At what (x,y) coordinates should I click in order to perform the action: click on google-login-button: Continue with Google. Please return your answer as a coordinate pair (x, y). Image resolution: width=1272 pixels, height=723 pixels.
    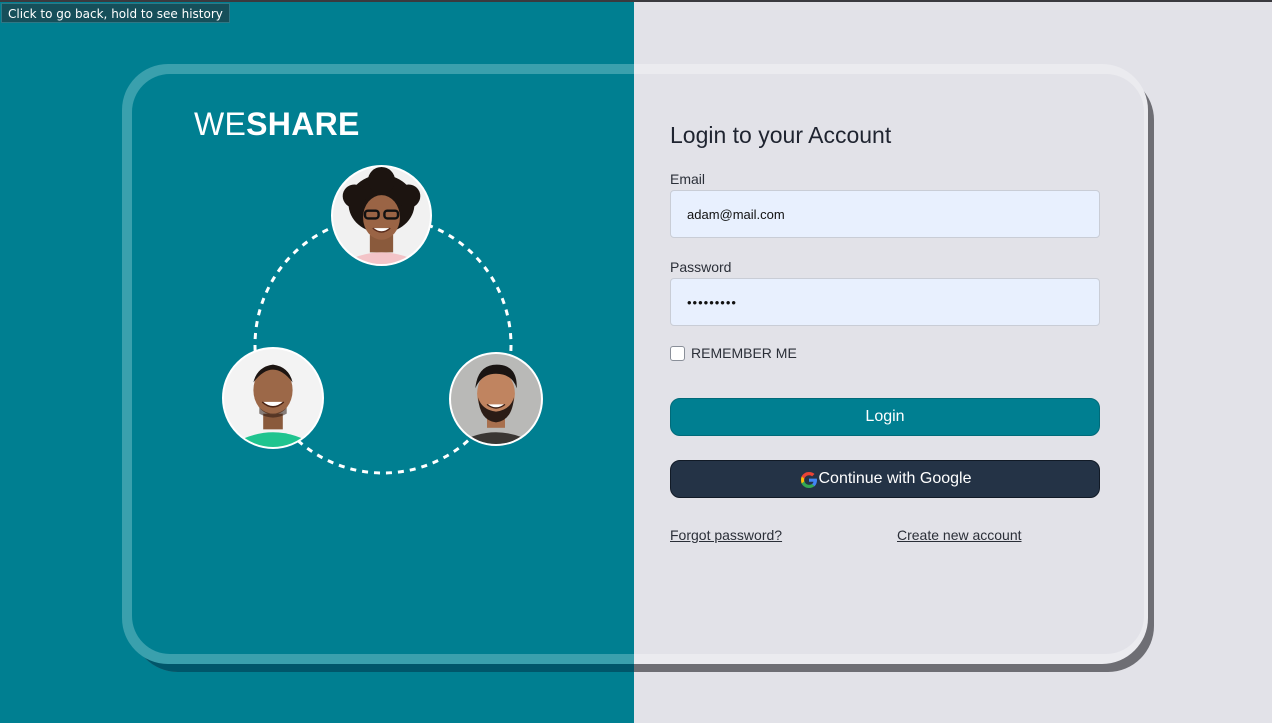
    Looking at the image, I should click on (885, 479).